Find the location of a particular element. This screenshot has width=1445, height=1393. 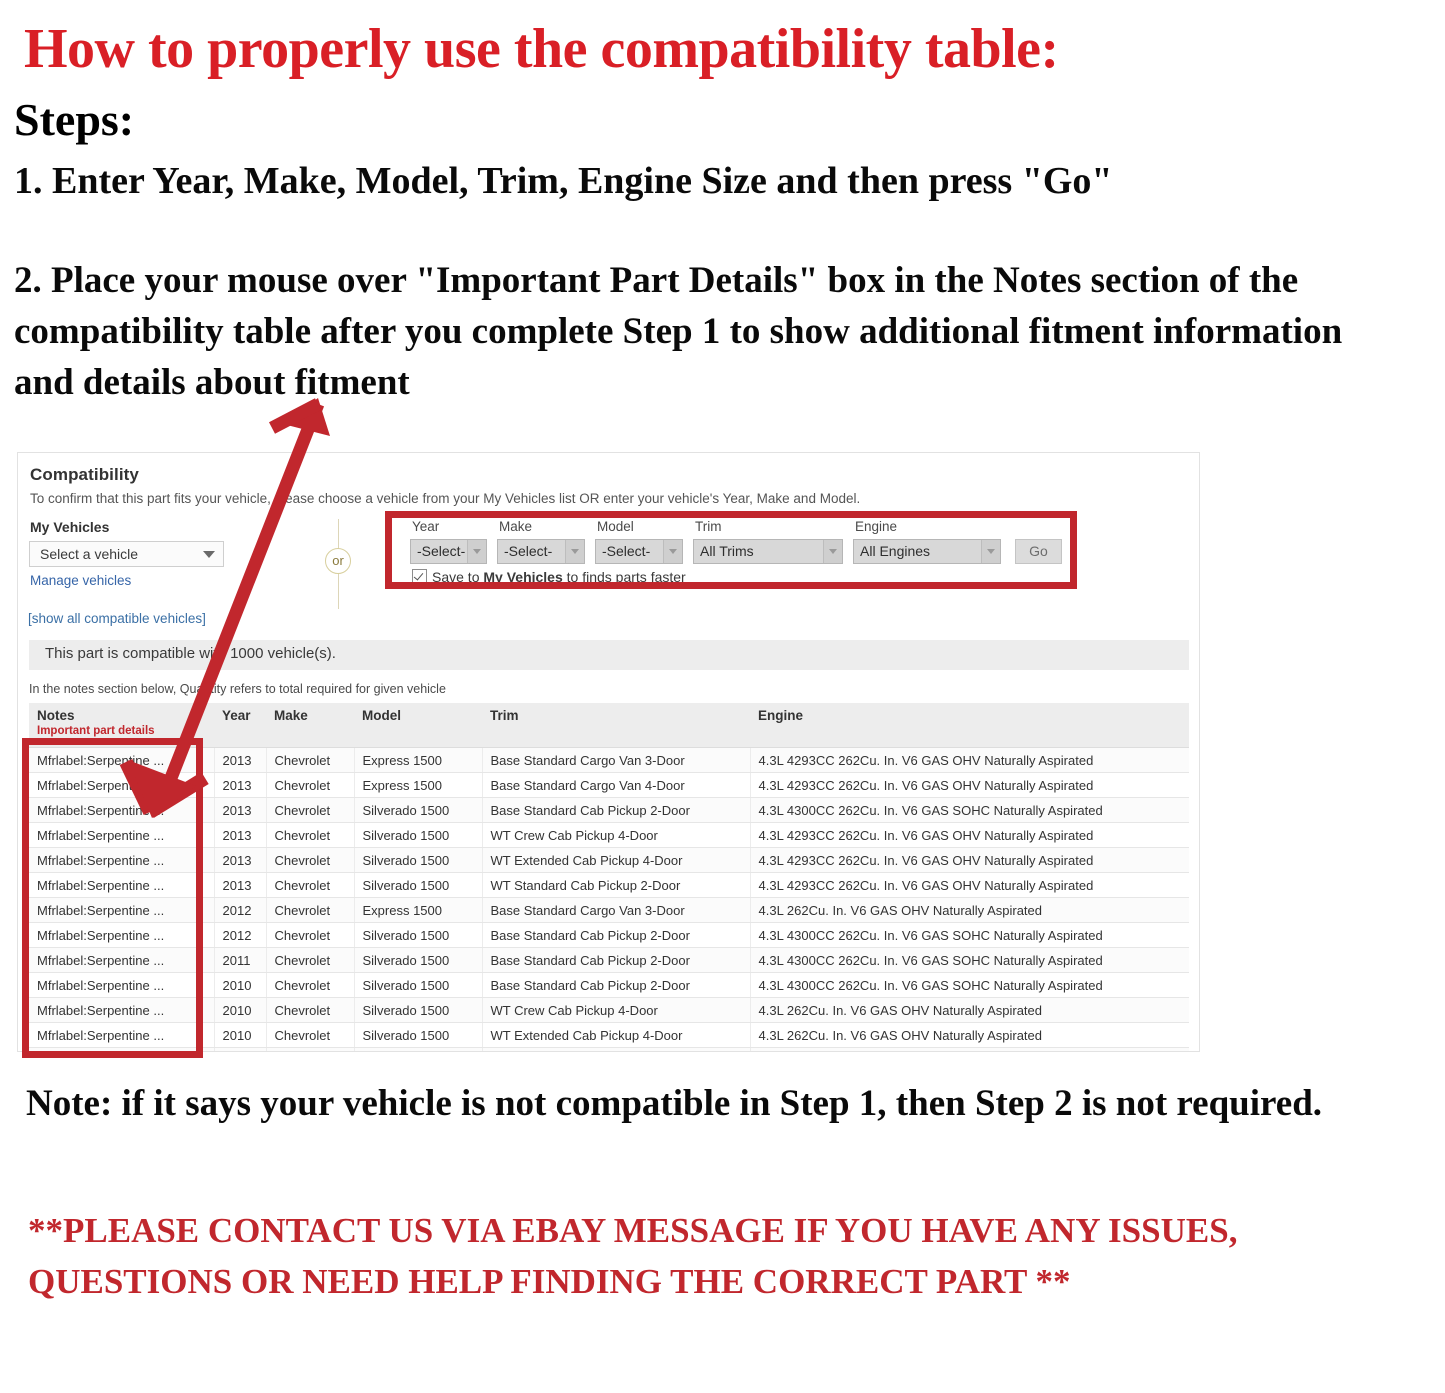

finder-select-make: -Select- is located at coordinates (541, 551).